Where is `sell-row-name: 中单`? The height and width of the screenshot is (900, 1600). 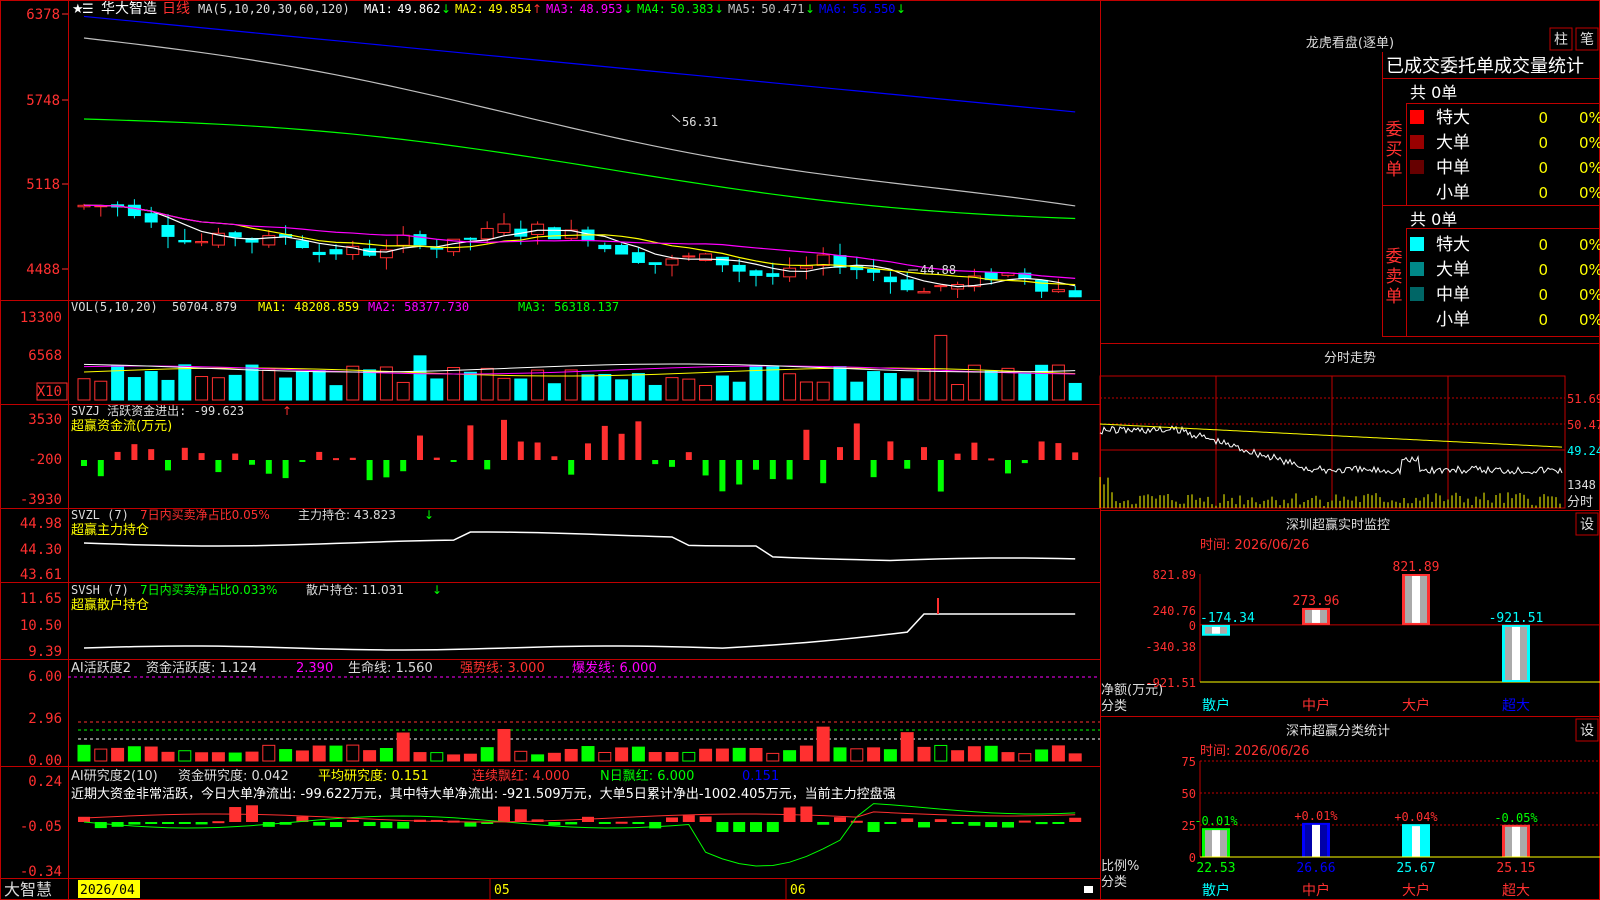 sell-row-name: 中单 is located at coordinates (1453, 295).